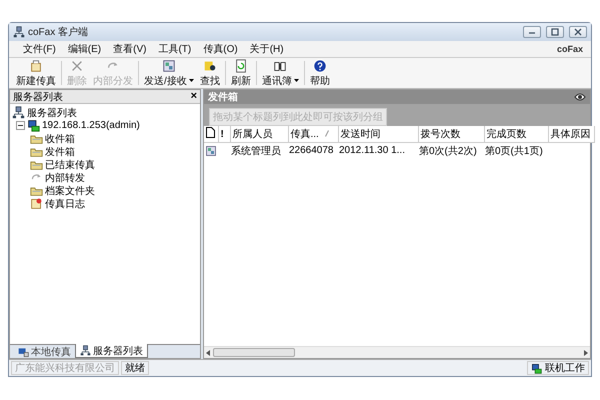  What do you see at coordinates (169, 73) in the screenshot?
I see `toolbar-button: 发送/接收` at bounding box center [169, 73].